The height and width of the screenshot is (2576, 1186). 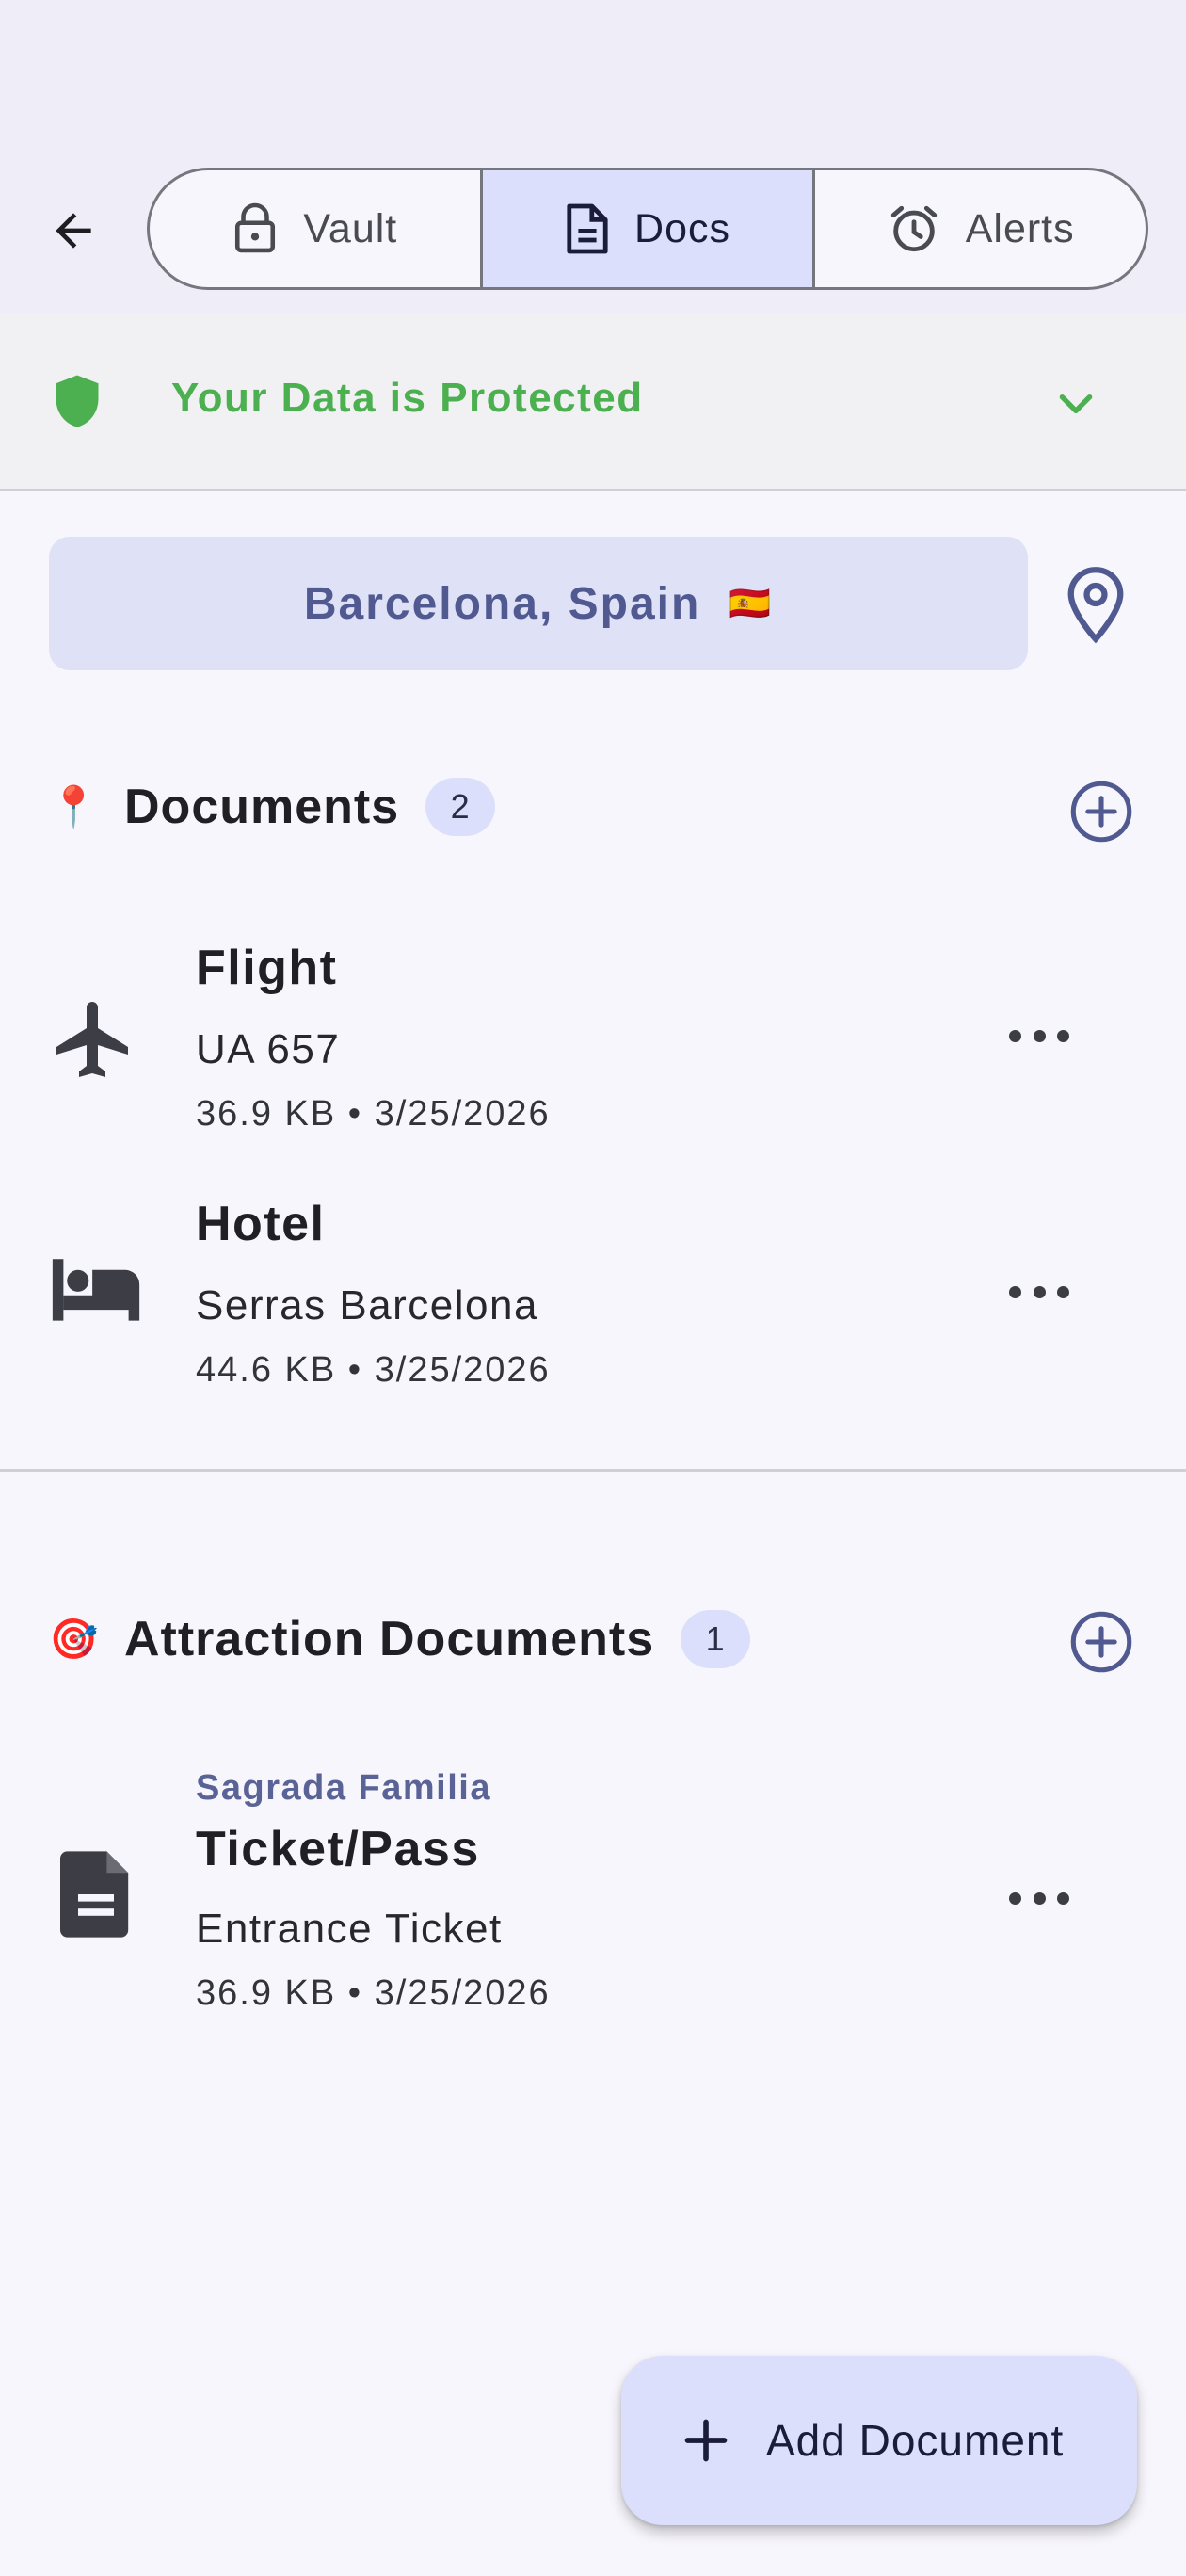 I want to click on bed-icon, so click(x=96, y=1290).